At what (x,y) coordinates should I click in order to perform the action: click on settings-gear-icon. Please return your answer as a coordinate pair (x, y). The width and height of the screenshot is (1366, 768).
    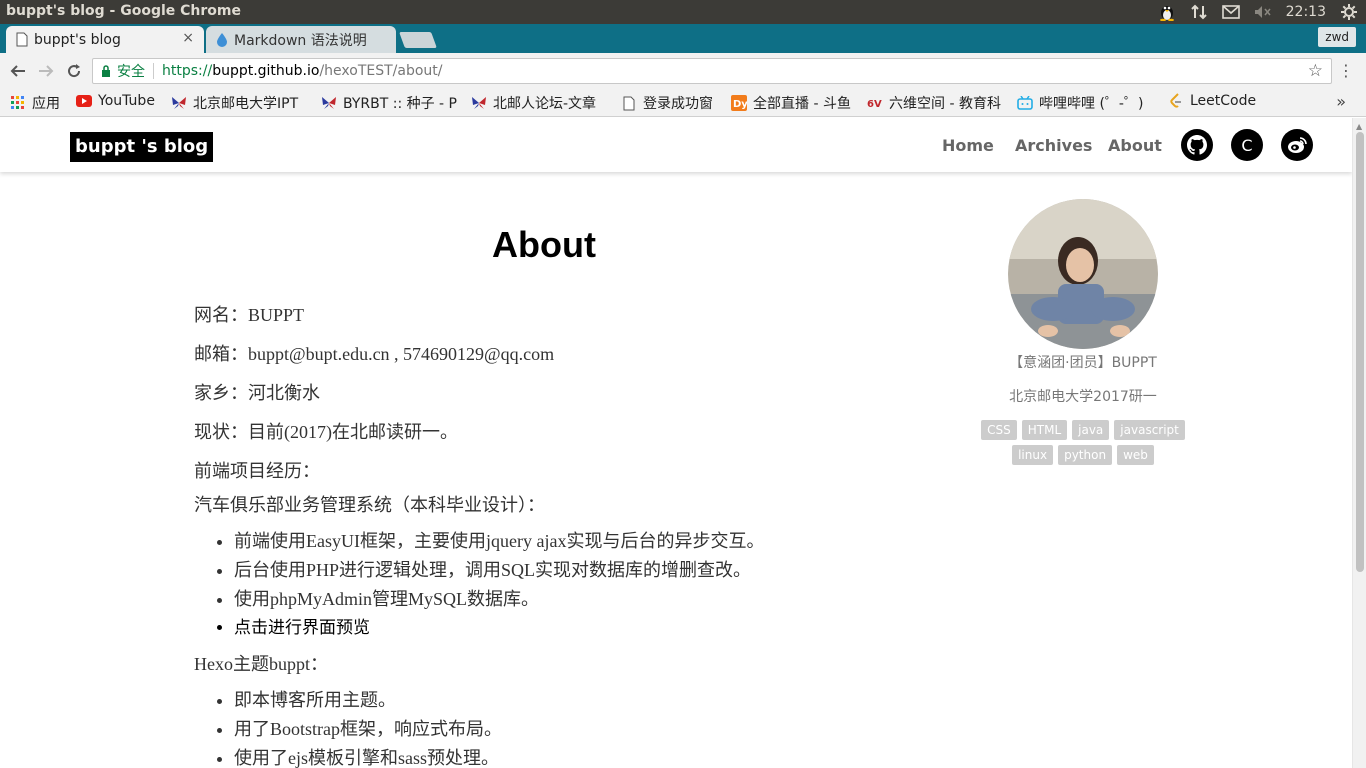
    Looking at the image, I should click on (1349, 12).